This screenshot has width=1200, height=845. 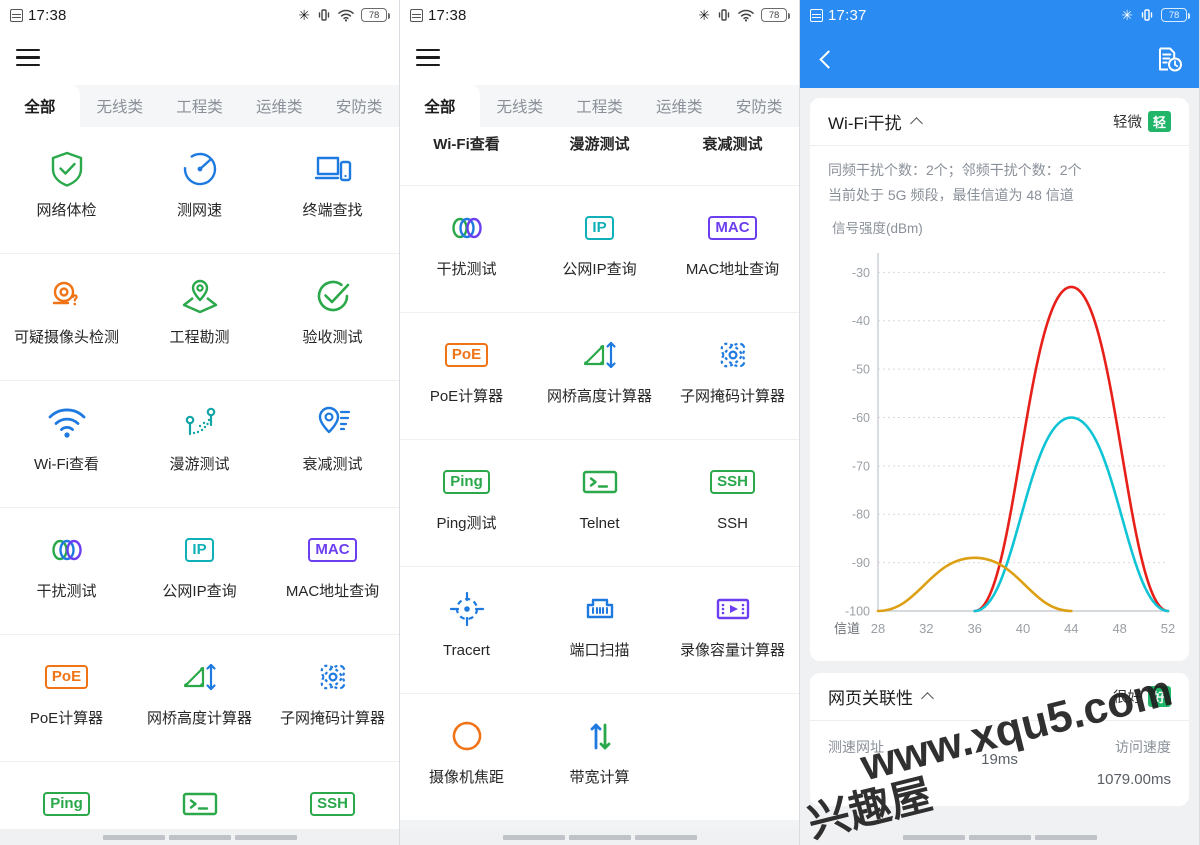 I want to click on tool-grid-row: 可疑摄像头检测 工程勘测 验收测试, so click(x=199, y=317).